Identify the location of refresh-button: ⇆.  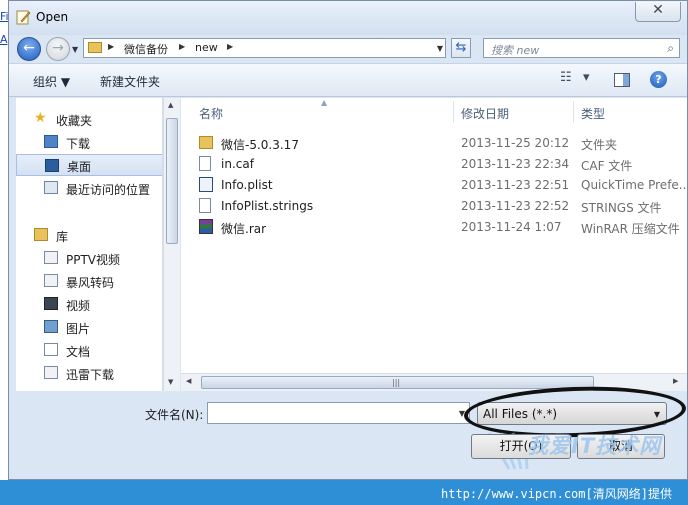
(461, 48).